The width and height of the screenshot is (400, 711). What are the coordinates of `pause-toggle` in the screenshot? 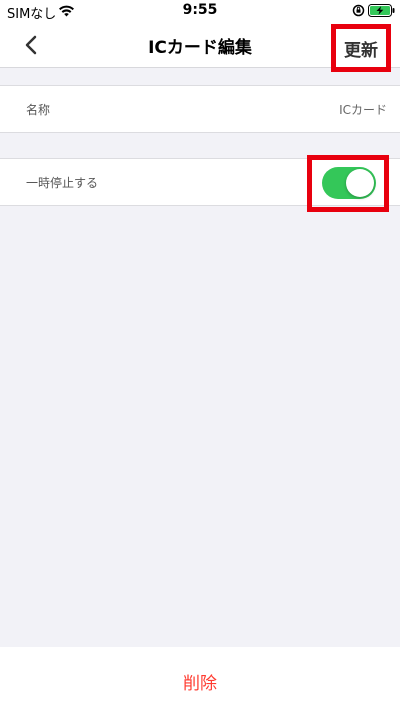 It's located at (349, 183).